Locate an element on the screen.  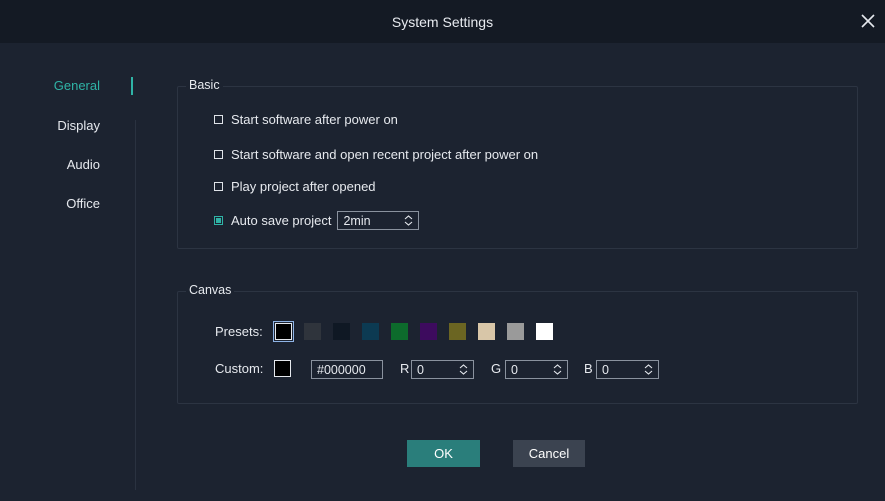
r-label: R is located at coordinates (405, 368).